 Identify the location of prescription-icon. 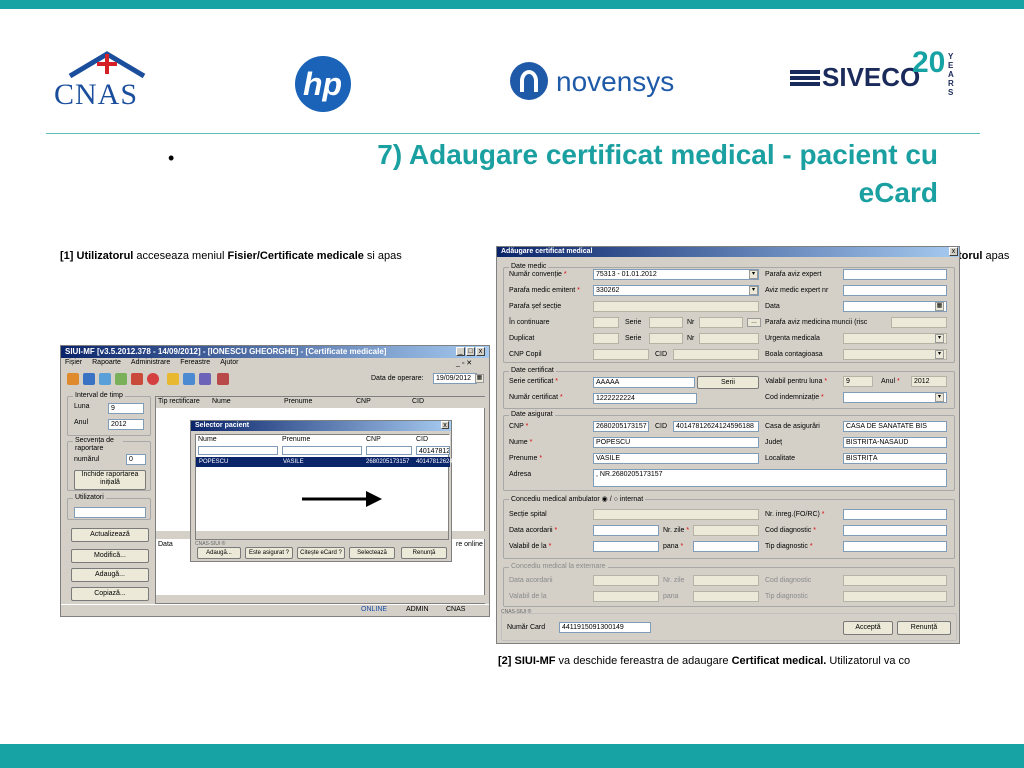
(173, 379).